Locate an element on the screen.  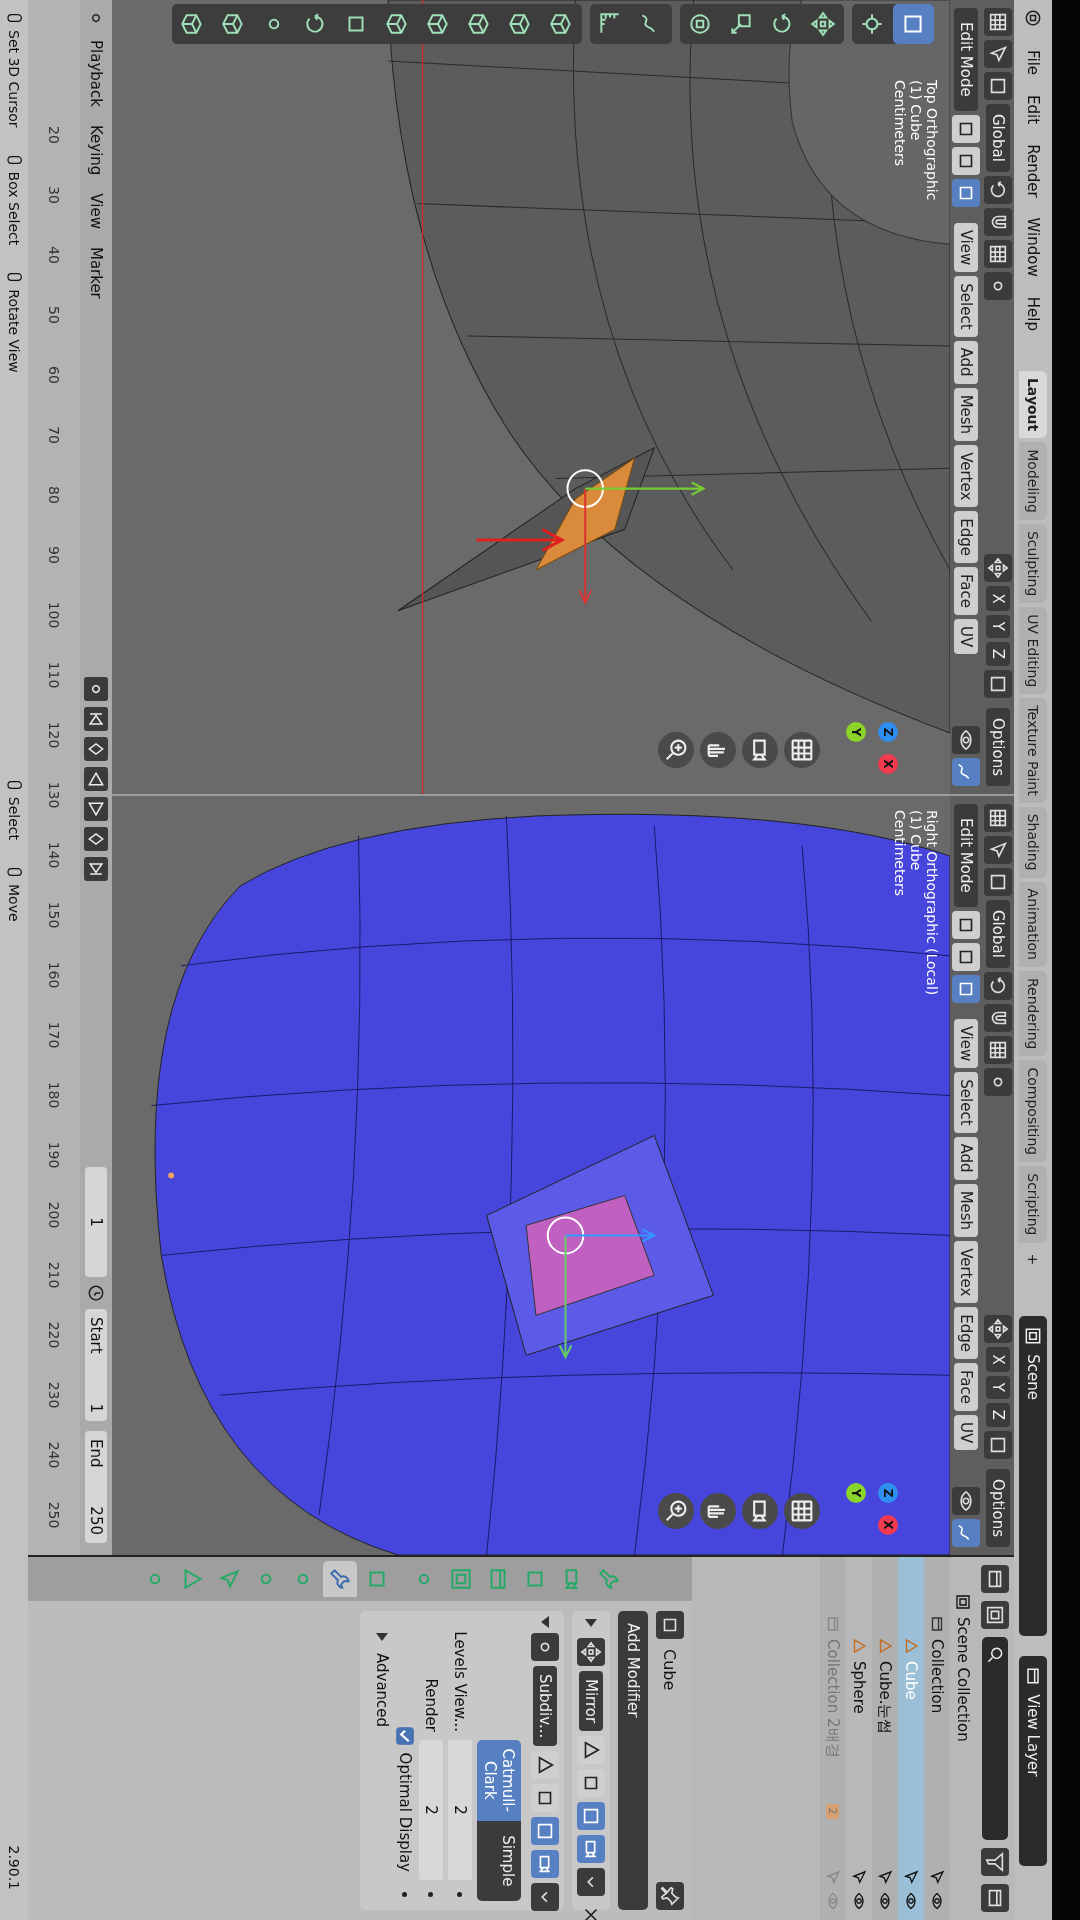
workspace-tab: Texture Paint is located at coordinates (1033, 750).